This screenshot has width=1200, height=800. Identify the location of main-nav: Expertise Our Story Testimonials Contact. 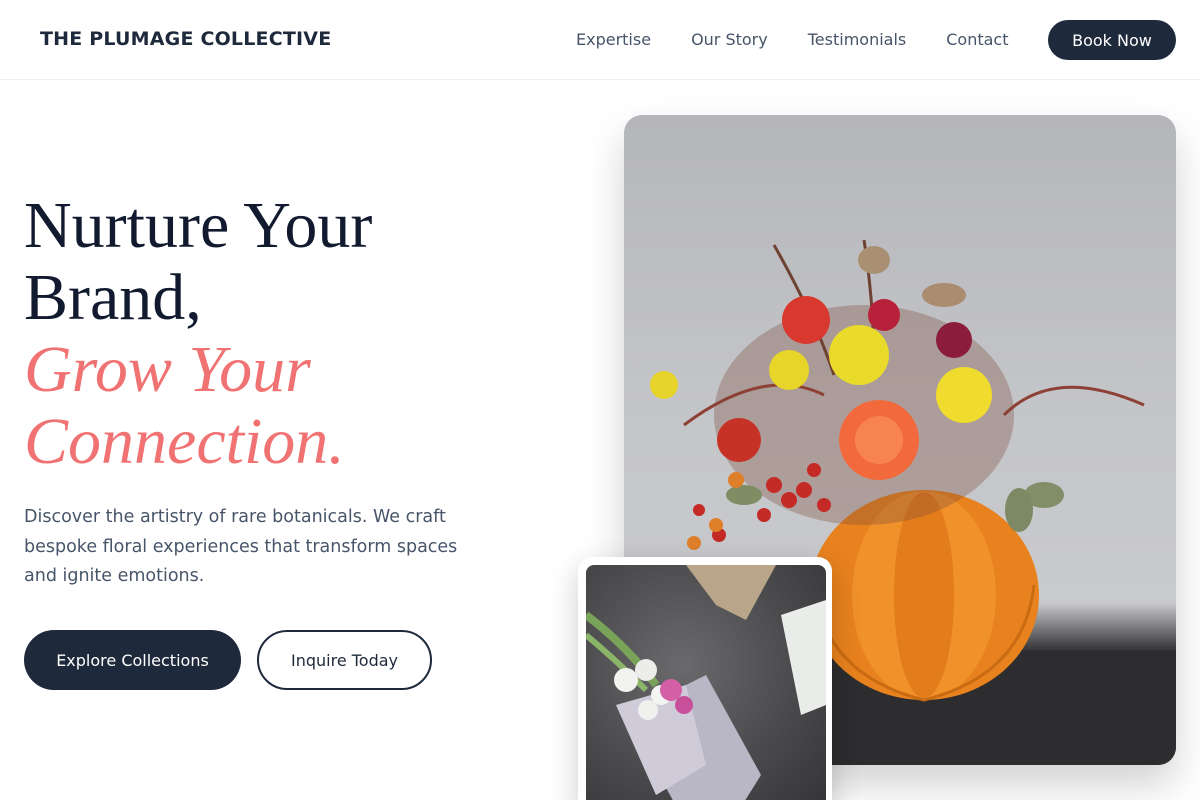
(792, 39).